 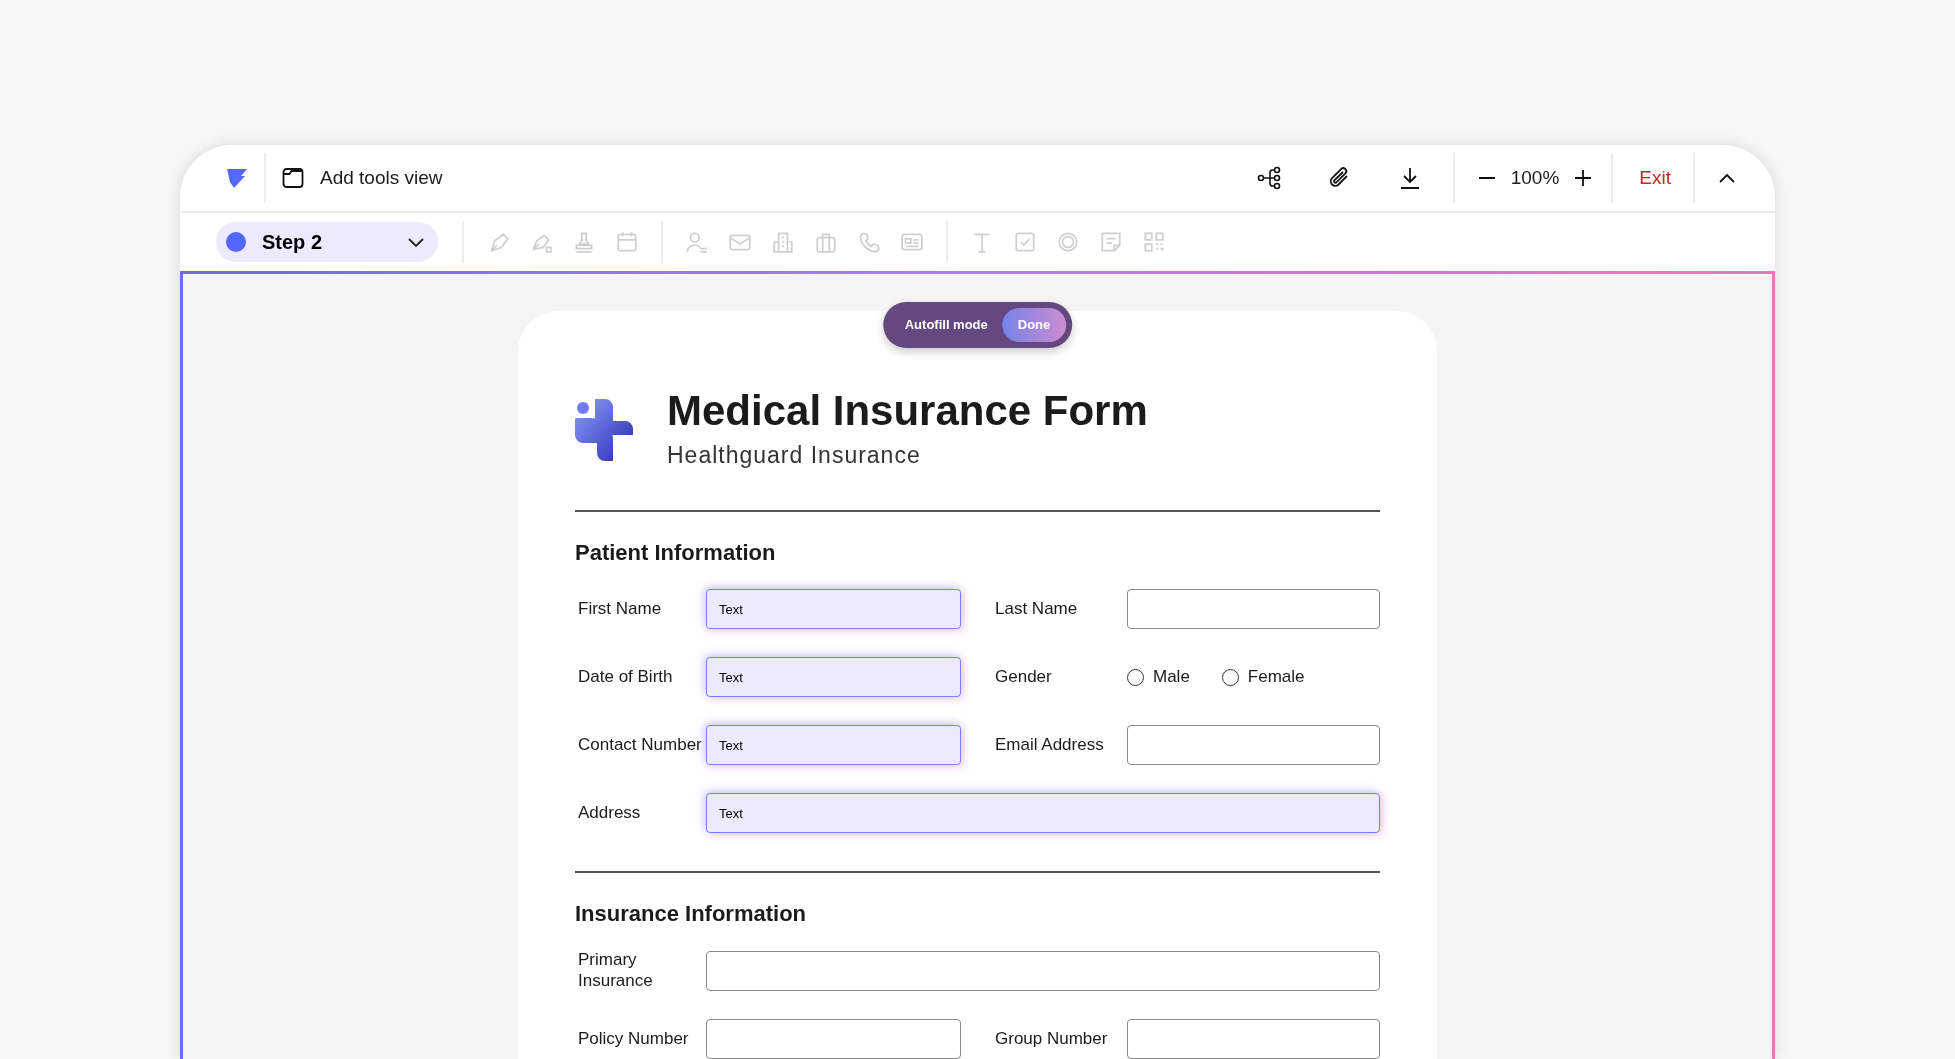 I want to click on checkbox-icon, so click(x=1025, y=241).